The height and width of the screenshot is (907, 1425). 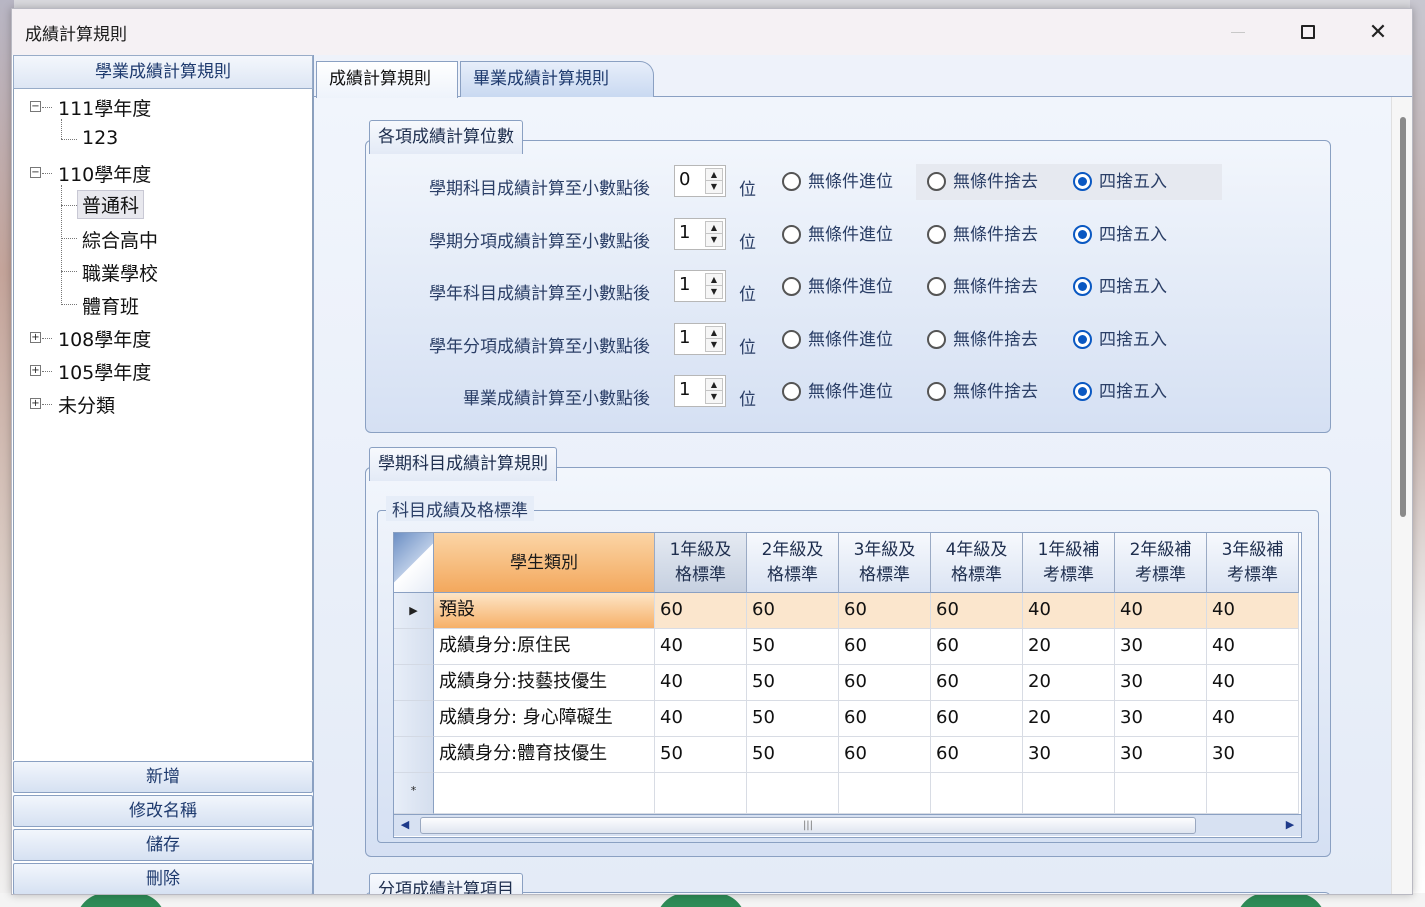 I want to click on grid-horizontal-scrollbar: ◀ ||| ▶, so click(x=847, y=825).